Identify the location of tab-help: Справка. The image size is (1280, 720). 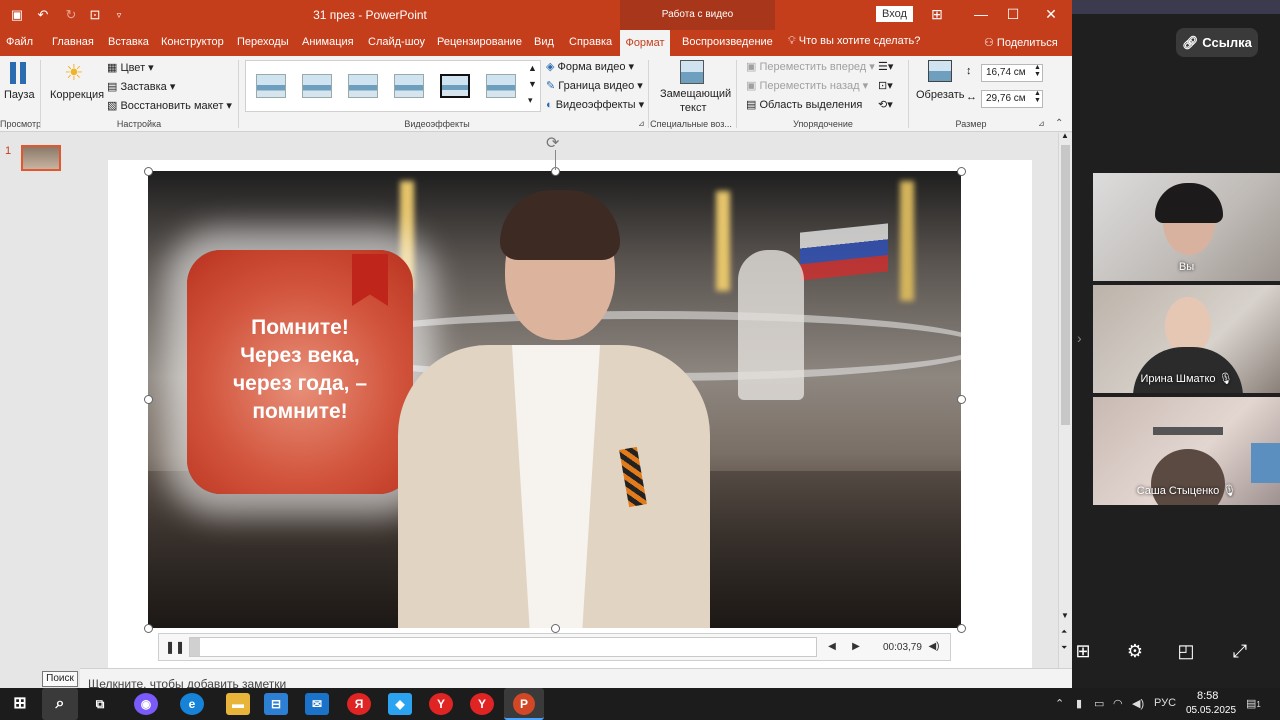
(590, 42).